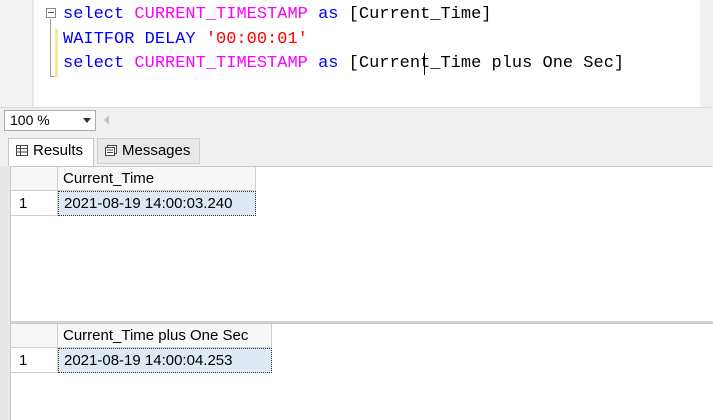  I want to click on collapse-toggle-icon, so click(51, 13).